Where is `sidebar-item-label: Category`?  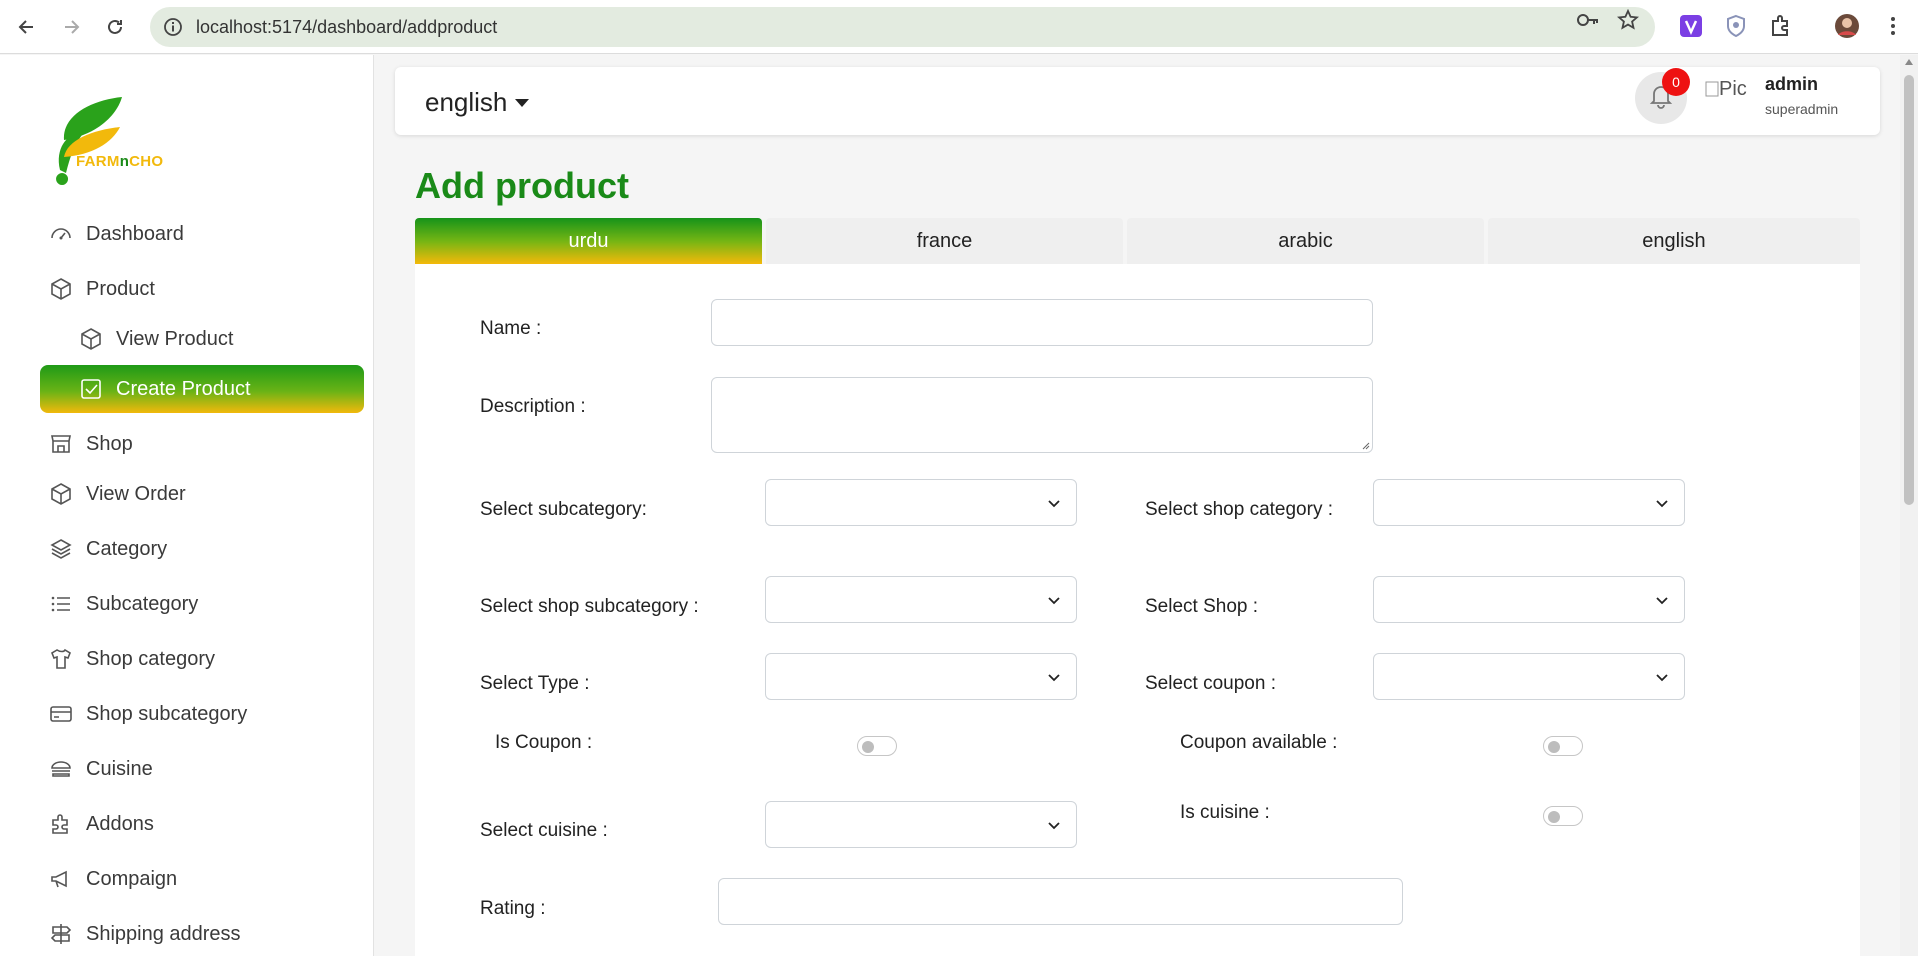
sidebar-item-label: Category is located at coordinates (127, 548).